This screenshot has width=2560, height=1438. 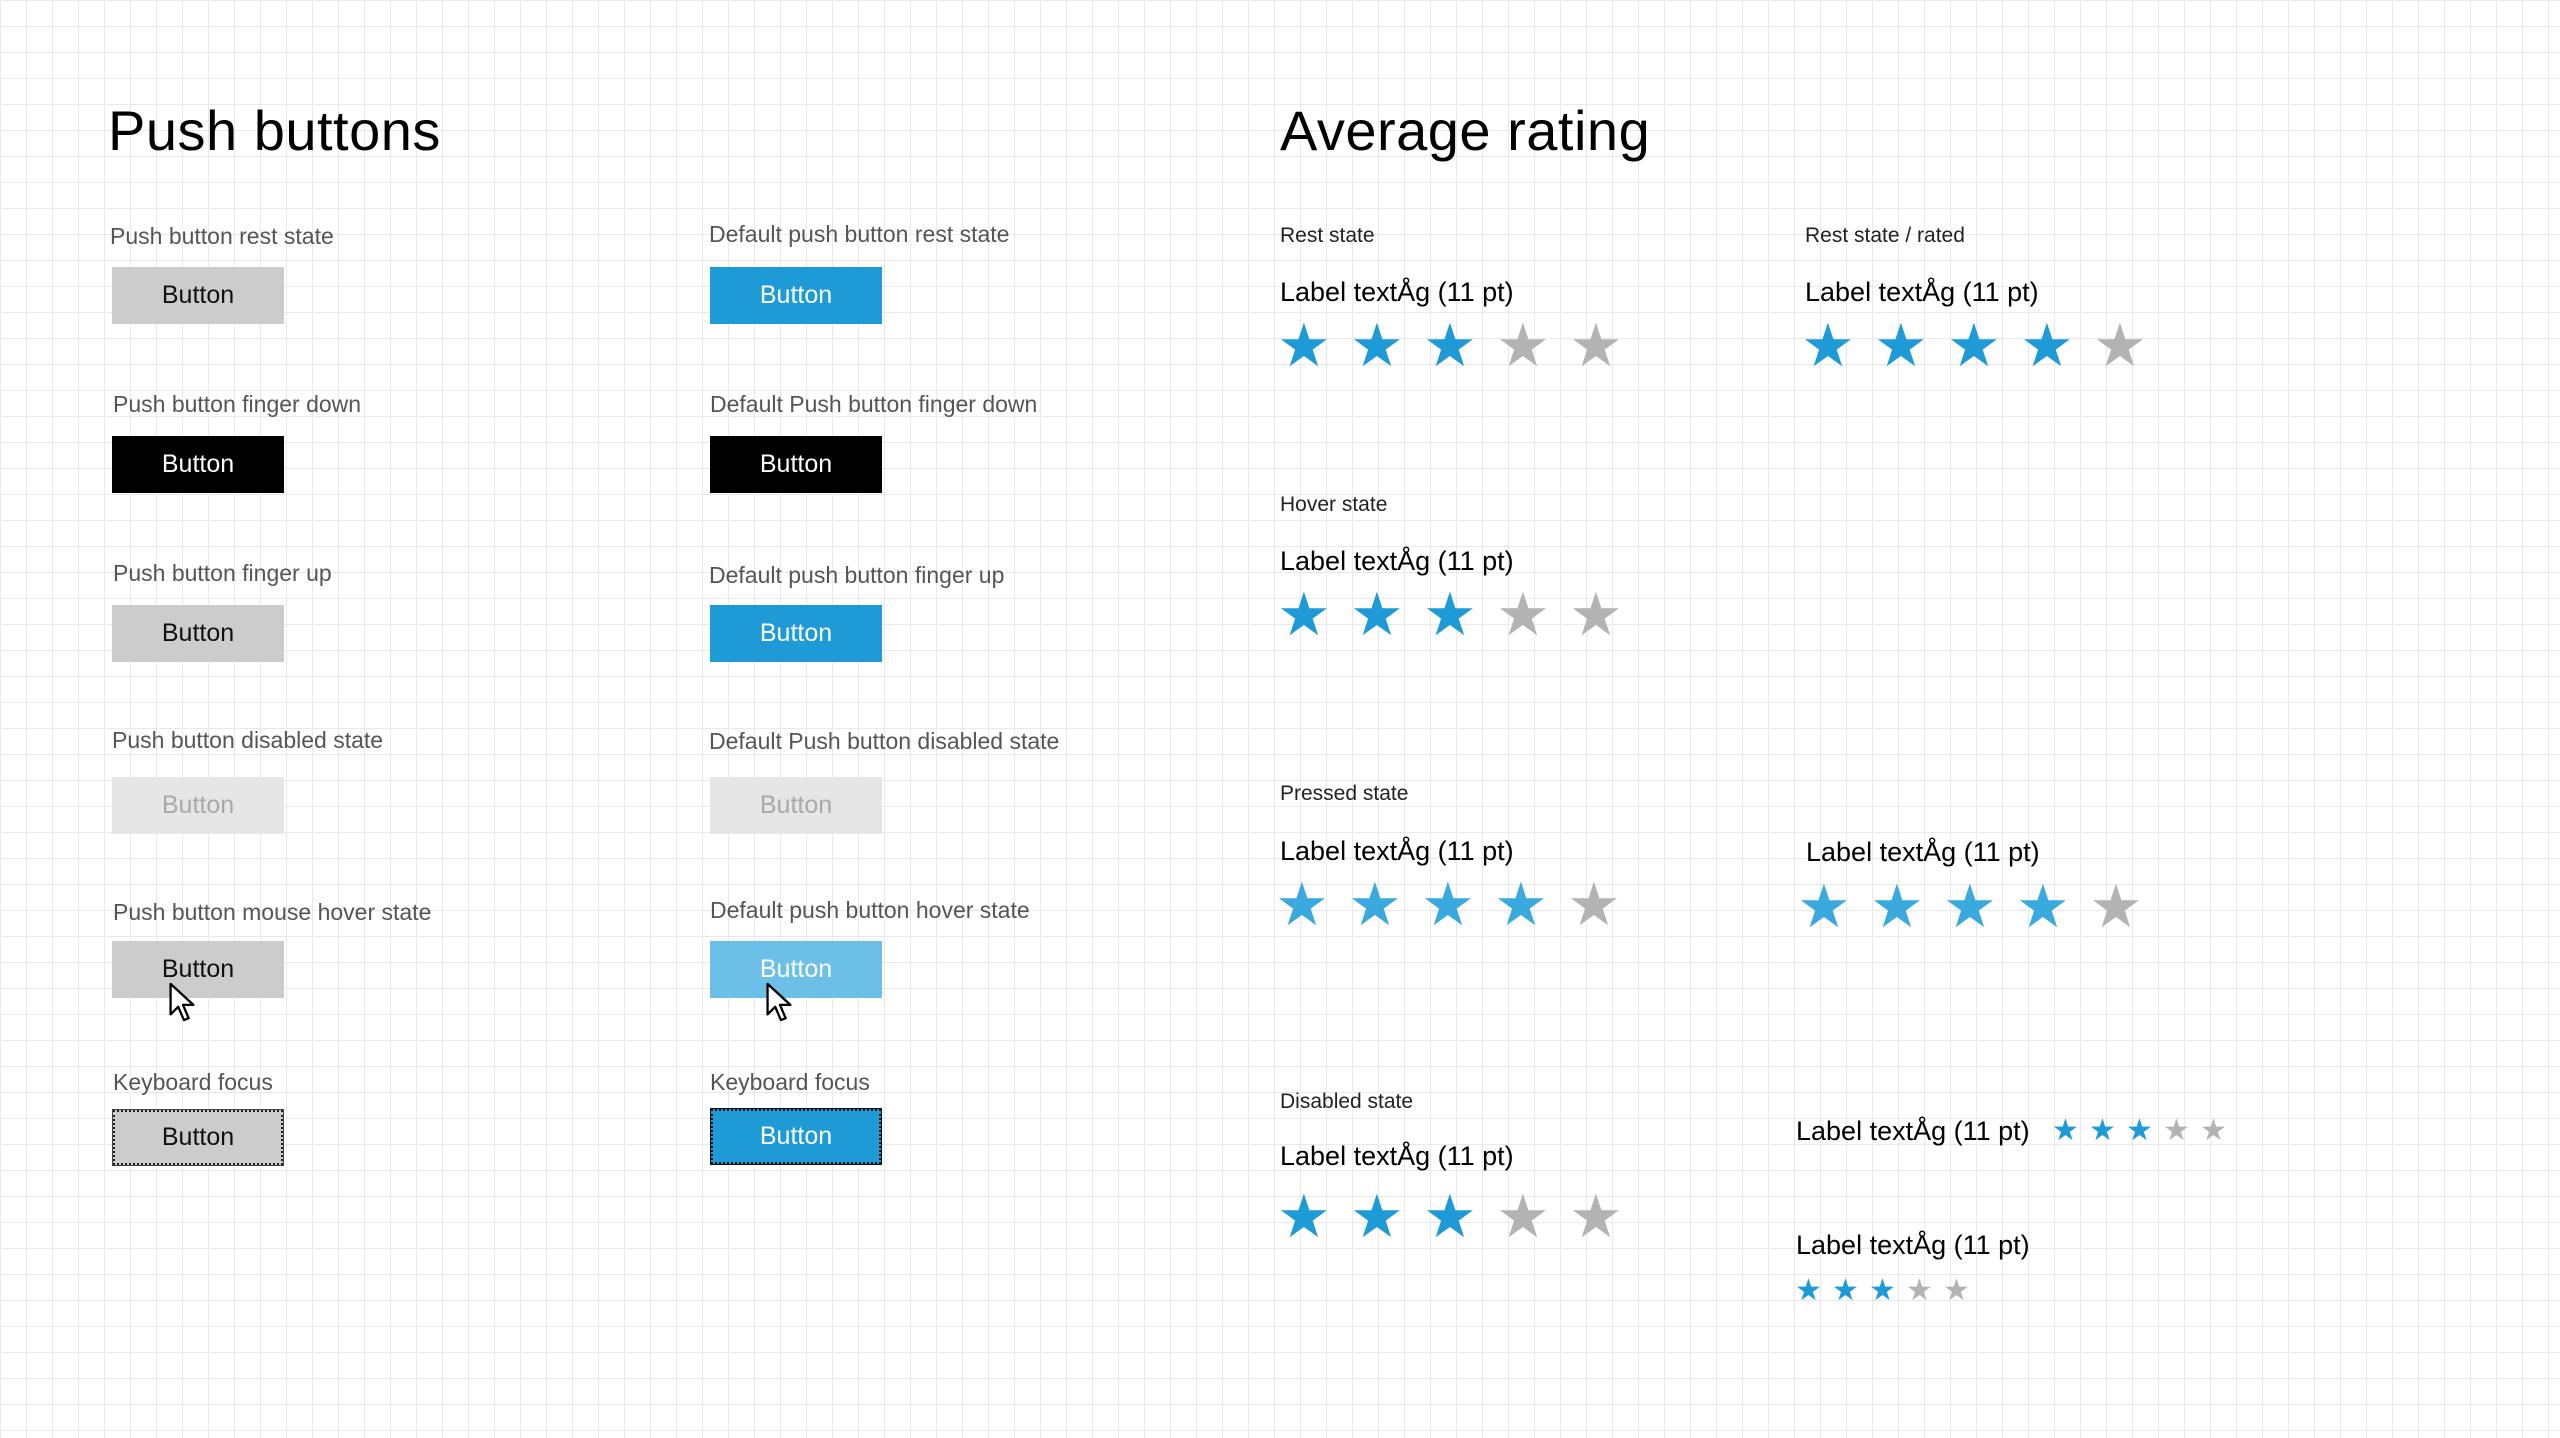 What do you see at coordinates (198, 295) in the screenshot?
I see `push-button-rest: Button` at bounding box center [198, 295].